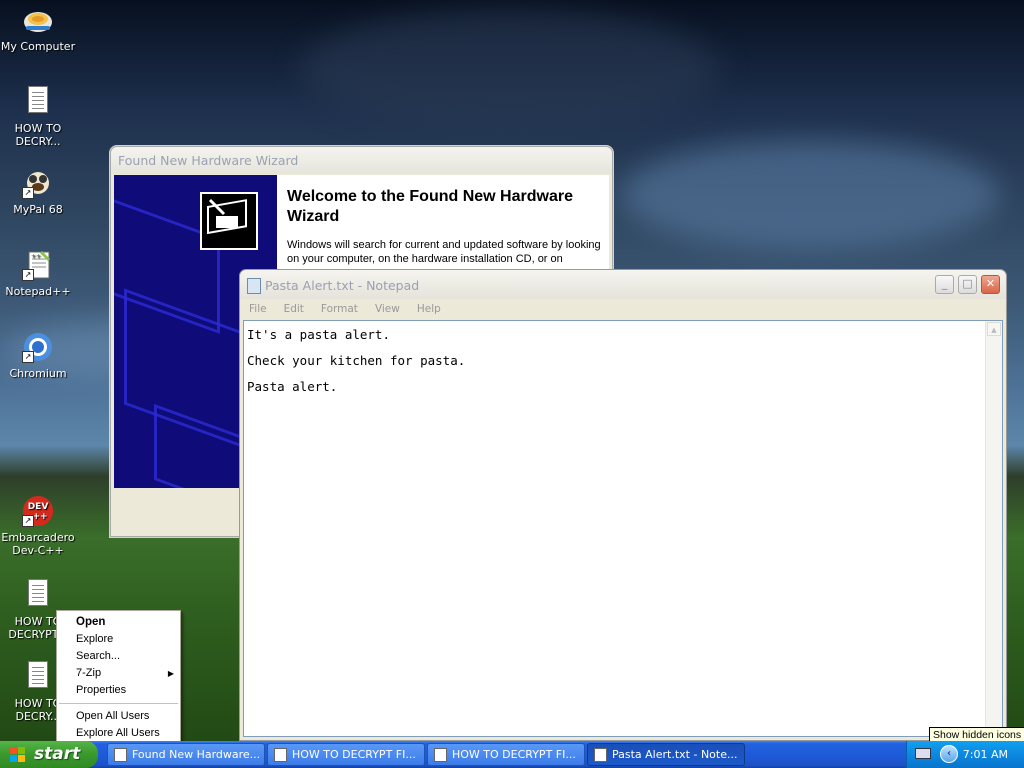 The width and height of the screenshot is (1024, 768). What do you see at coordinates (339, 309) in the screenshot?
I see `menu-format: Format` at bounding box center [339, 309].